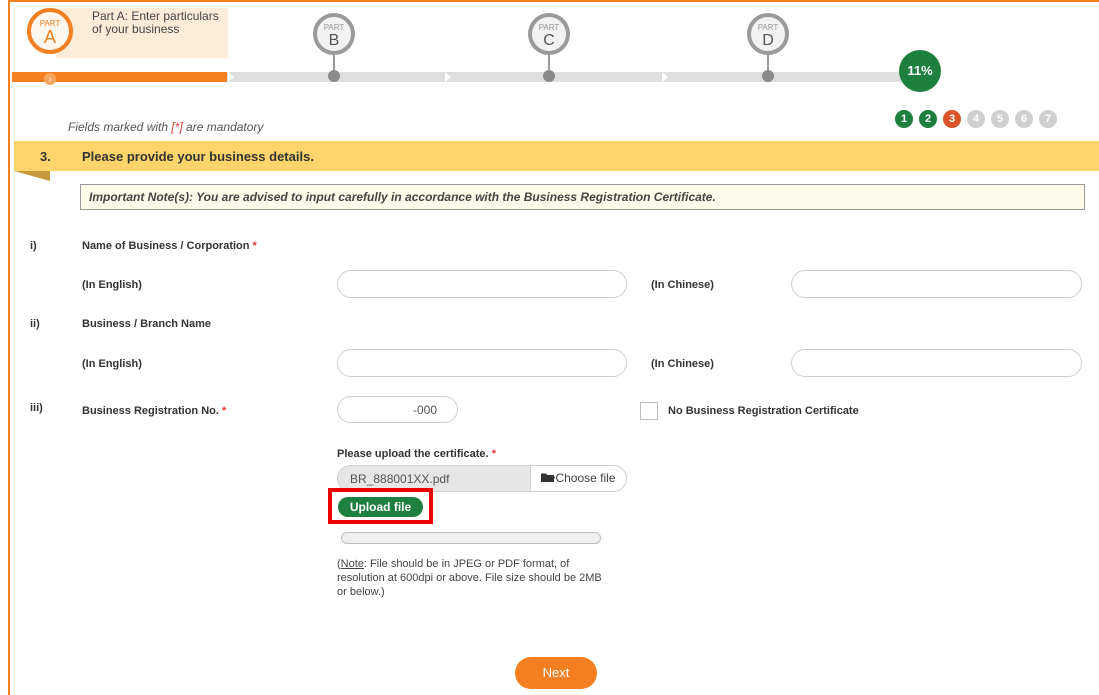 The image size is (1099, 695). What do you see at coordinates (334, 27) in the screenshot?
I see `part-b-small-label: PART` at bounding box center [334, 27].